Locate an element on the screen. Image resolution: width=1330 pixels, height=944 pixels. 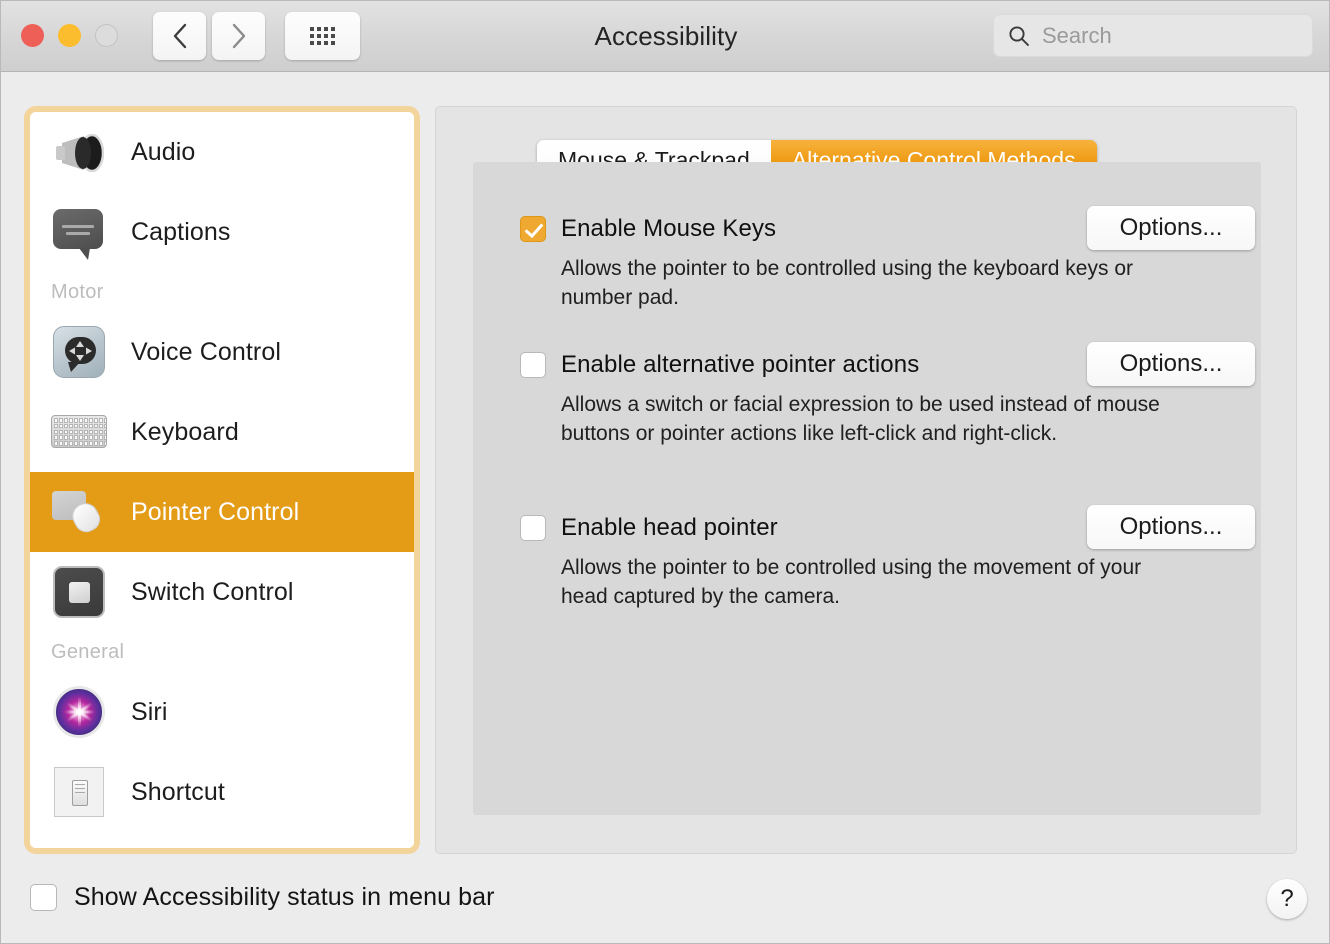
sidebar-item-label: Siri is located at coordinates (149, 711).